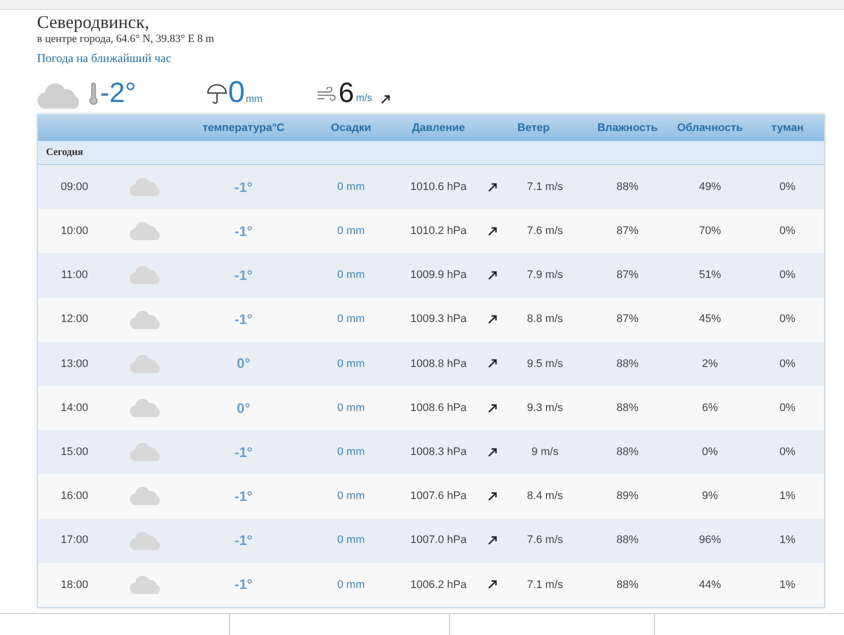 The height and width of the screenshot is (635, 844). I want to click on pressure-cell-text: 1006.2 hPa, so click(438, 585).